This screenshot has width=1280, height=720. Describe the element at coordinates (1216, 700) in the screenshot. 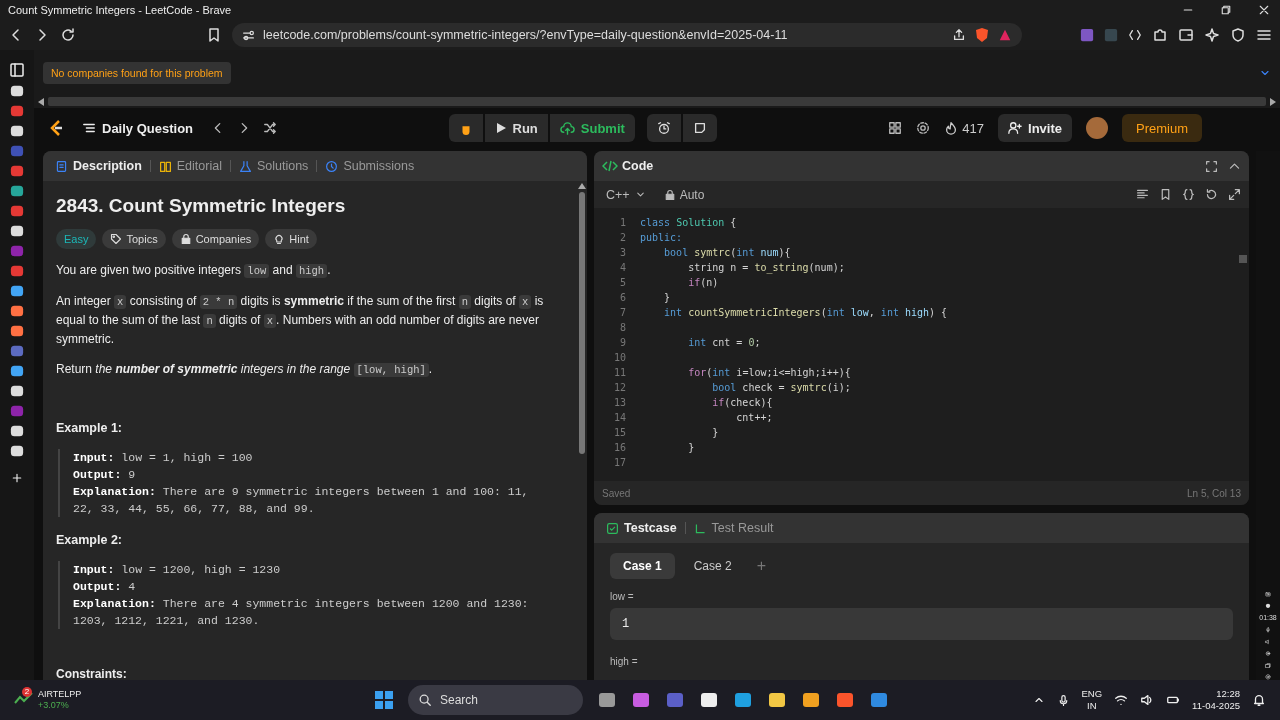

I see `clock: 12:28 11-04-2025` at that location.